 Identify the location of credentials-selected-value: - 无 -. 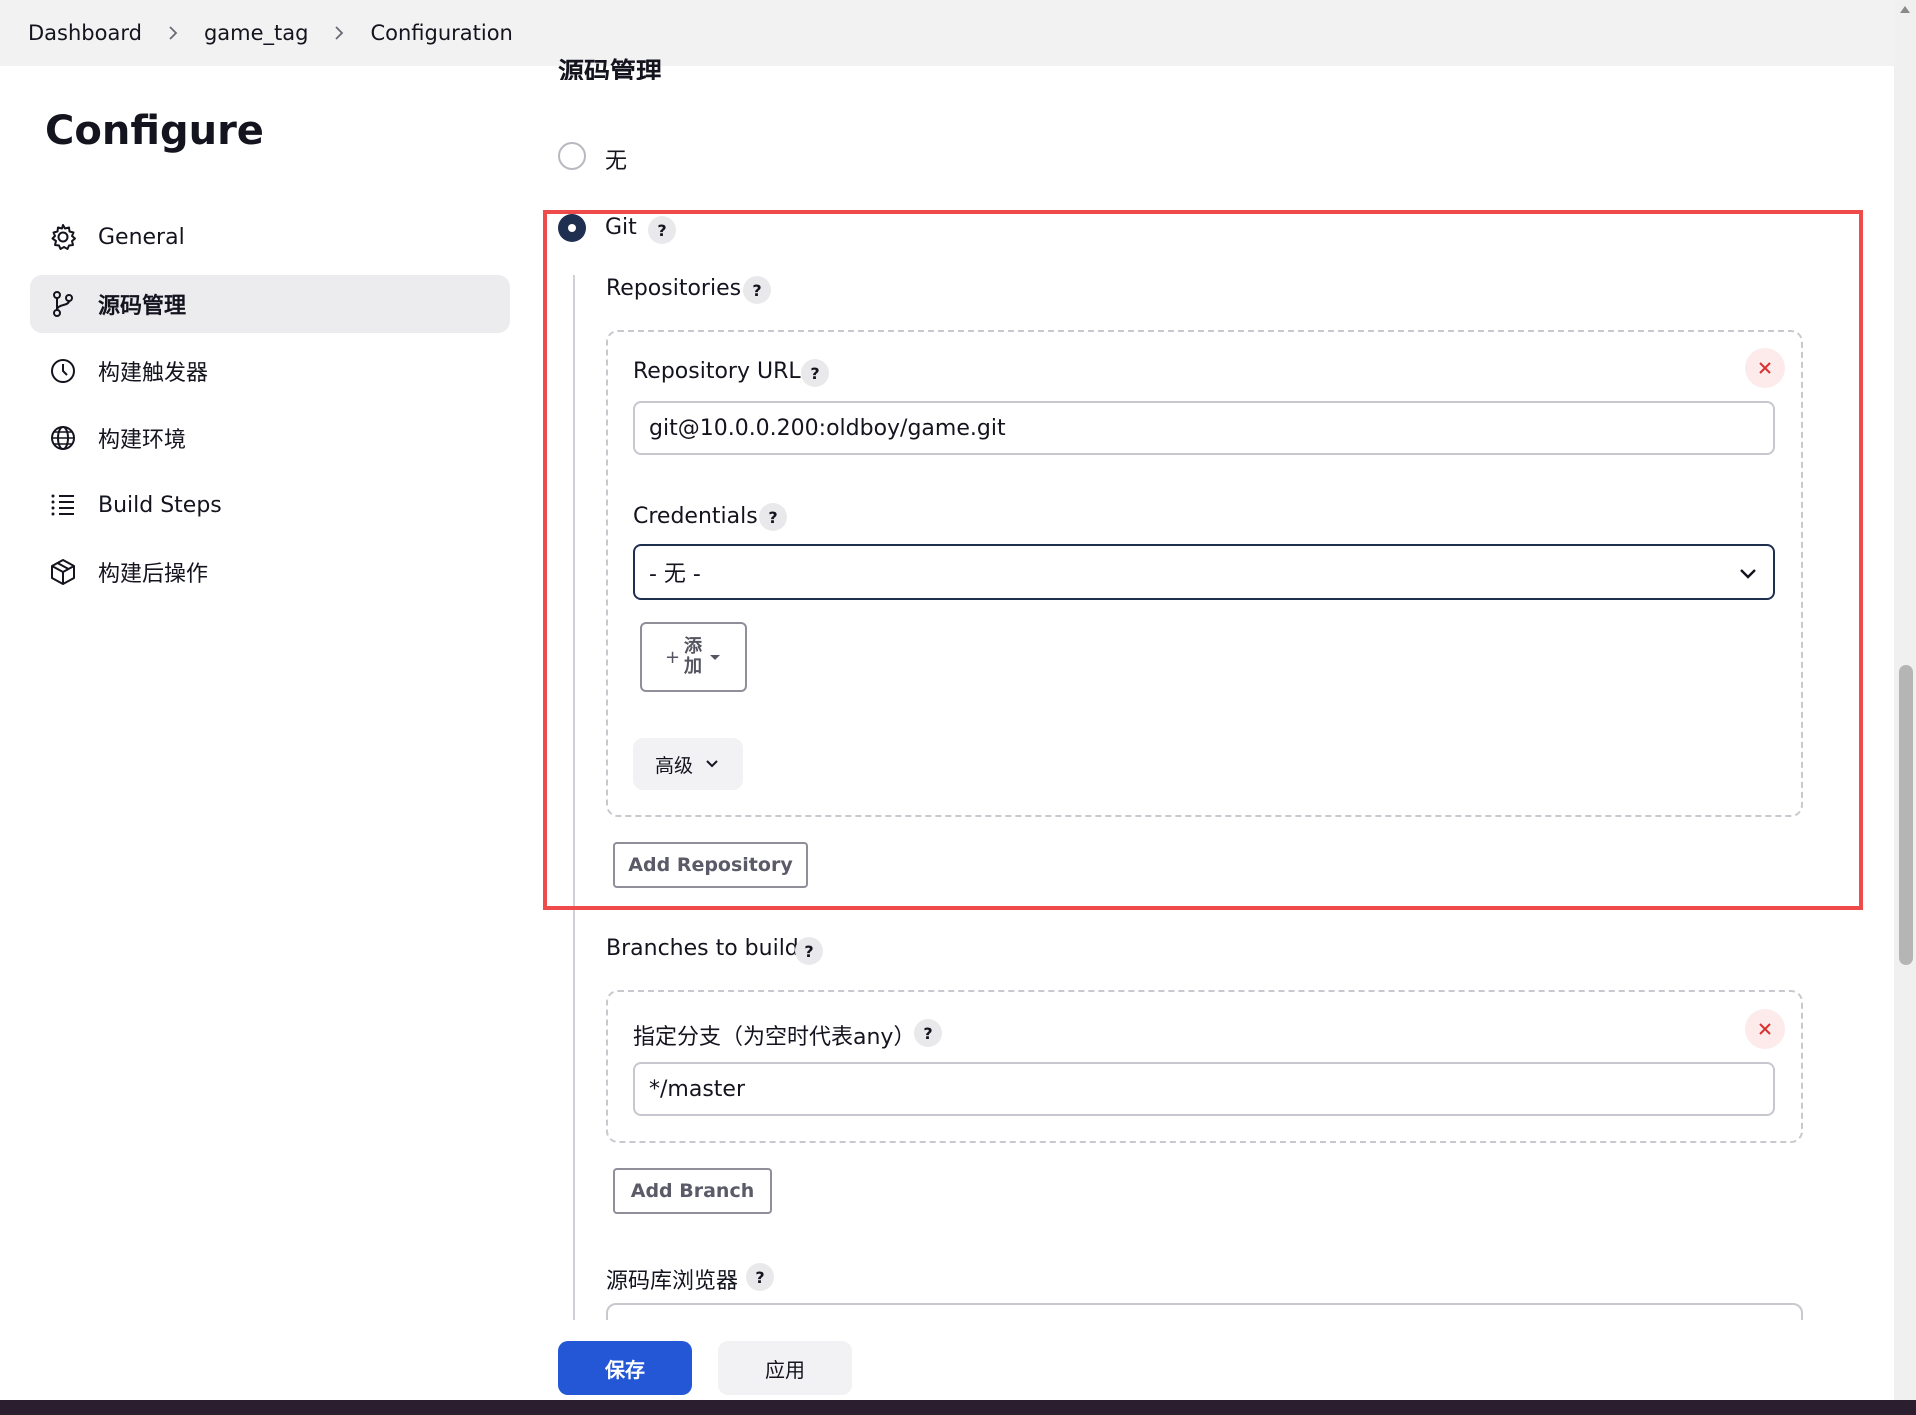
(675, 574).